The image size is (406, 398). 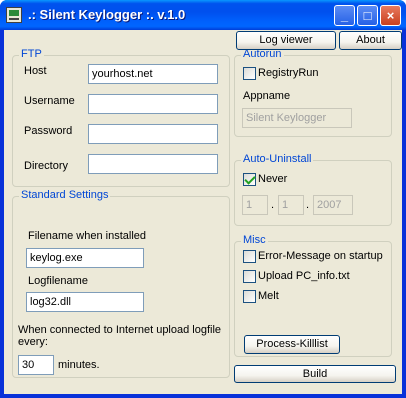 What do you see at coordinates (249, 296) in the screenshot?
I see `melt-checkbox` at bounding box center [249, 296].